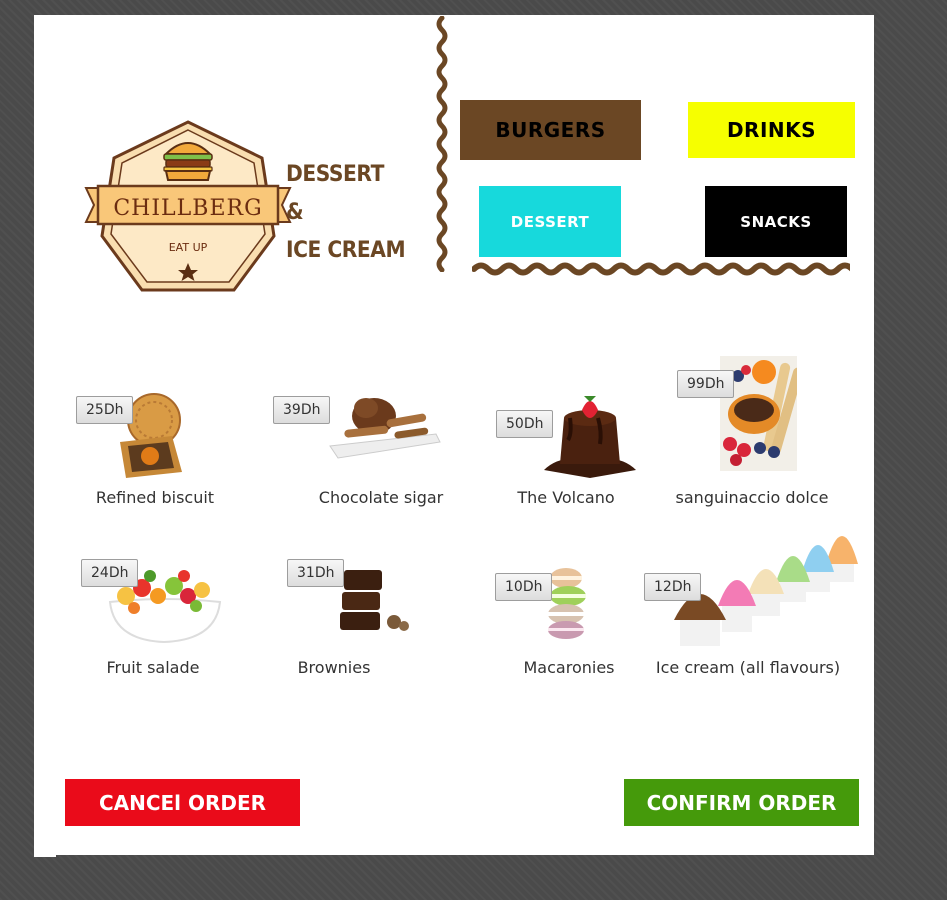  What do you see at coordinates (153, 667) in the screenshot?
I see `item-name: Fruit salade` at bounding box center [153, 667].